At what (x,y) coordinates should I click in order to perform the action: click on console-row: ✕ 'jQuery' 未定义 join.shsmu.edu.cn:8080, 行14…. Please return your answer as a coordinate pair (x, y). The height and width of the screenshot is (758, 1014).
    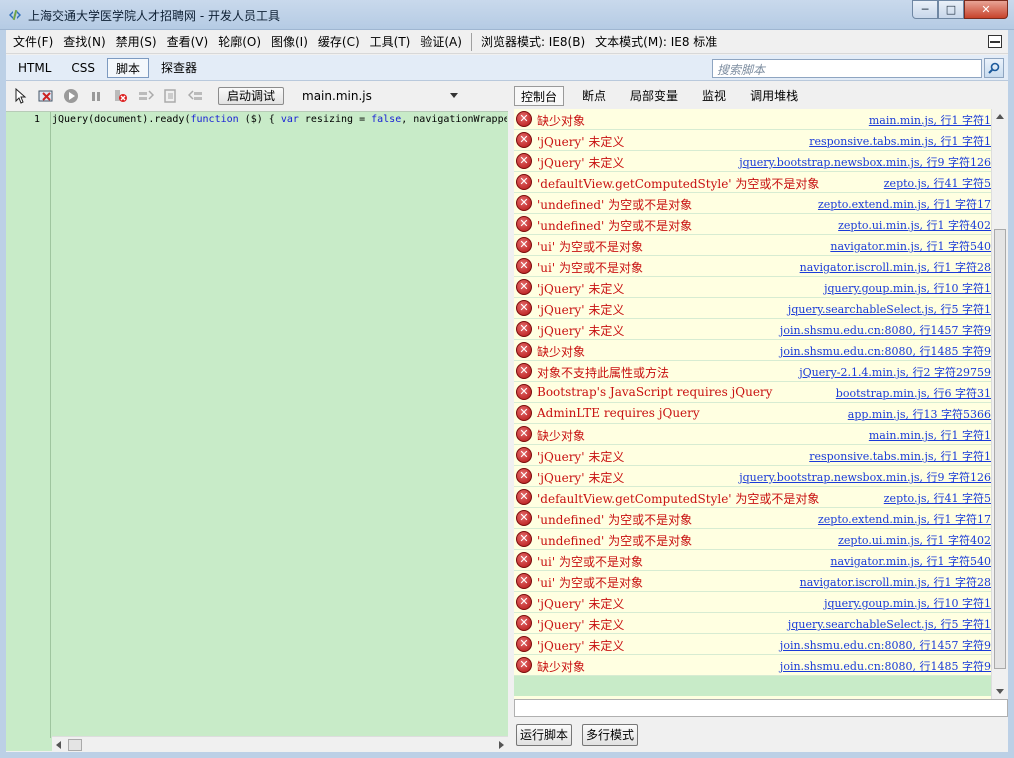
    Looking at the image, I should click on (752, 644).